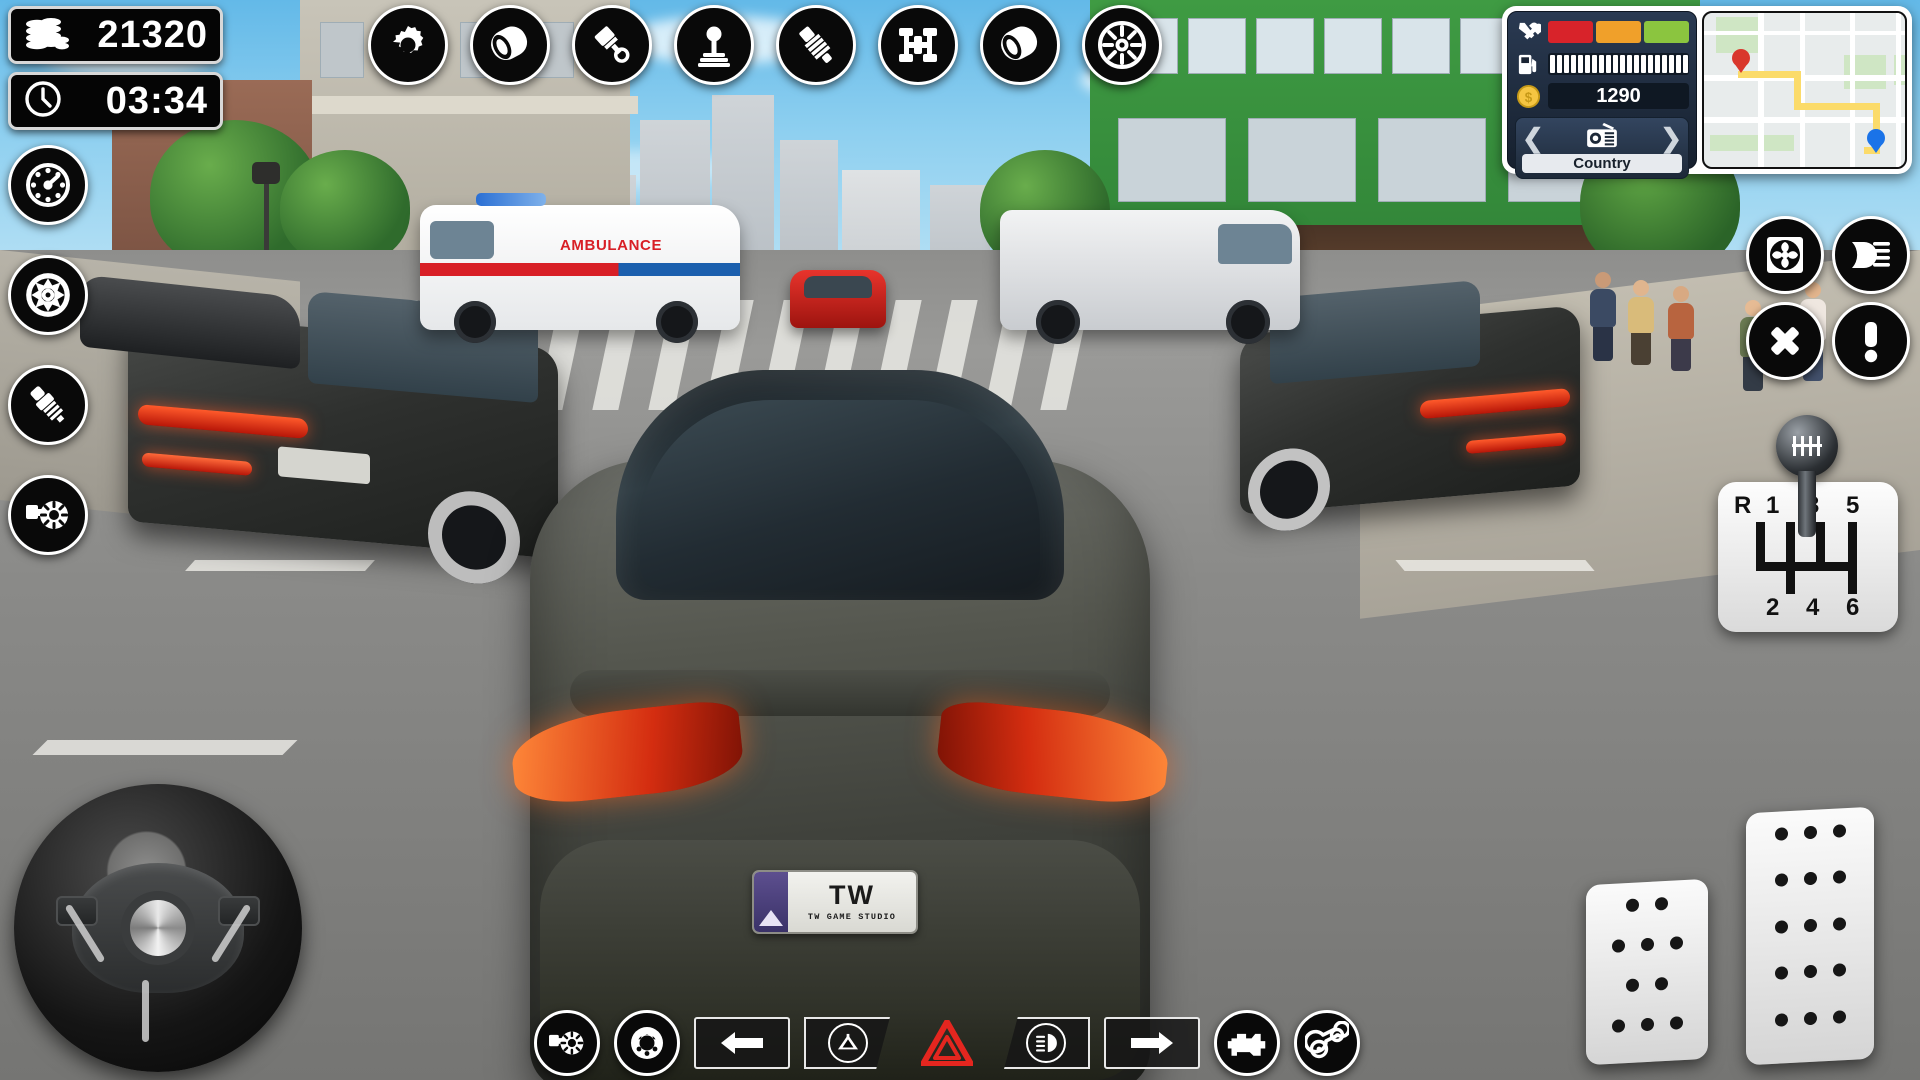 This screenshot has height=1080, width=1920. Describe the element at coordinates (647, 1043) in the screenshot. I see `brake-disc-icon` at that location.